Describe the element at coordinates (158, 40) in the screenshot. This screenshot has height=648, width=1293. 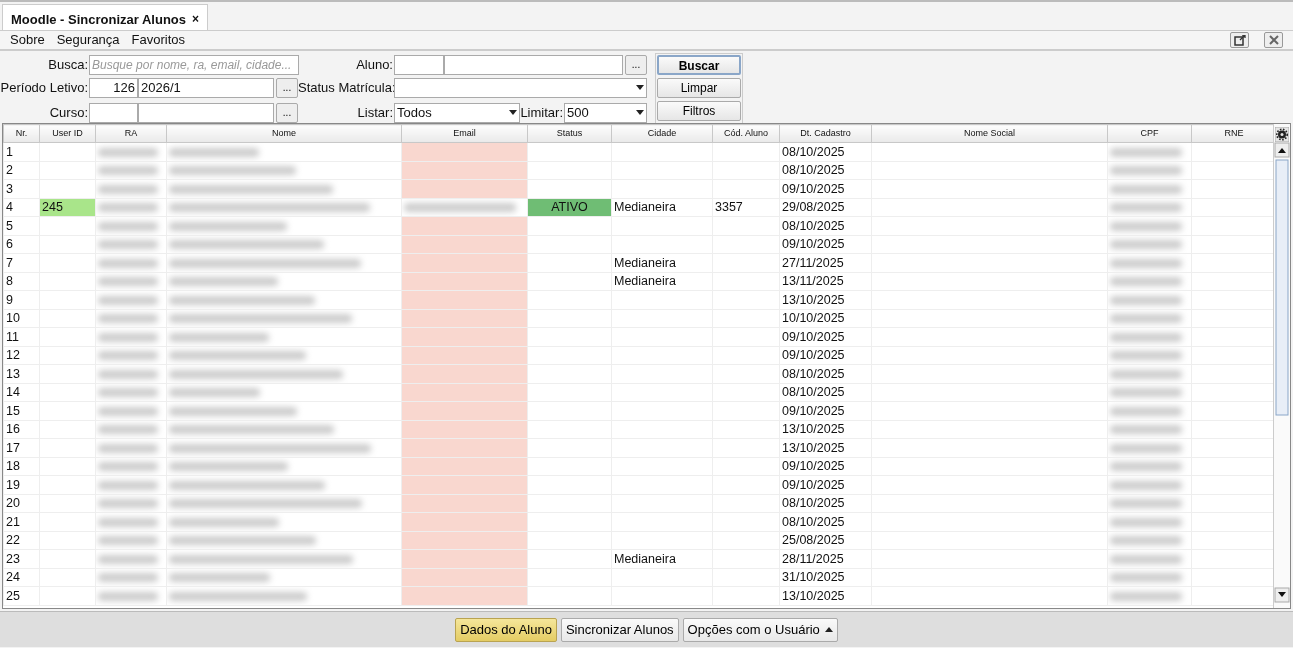
I see `menu-item: Favoritos` at that location.